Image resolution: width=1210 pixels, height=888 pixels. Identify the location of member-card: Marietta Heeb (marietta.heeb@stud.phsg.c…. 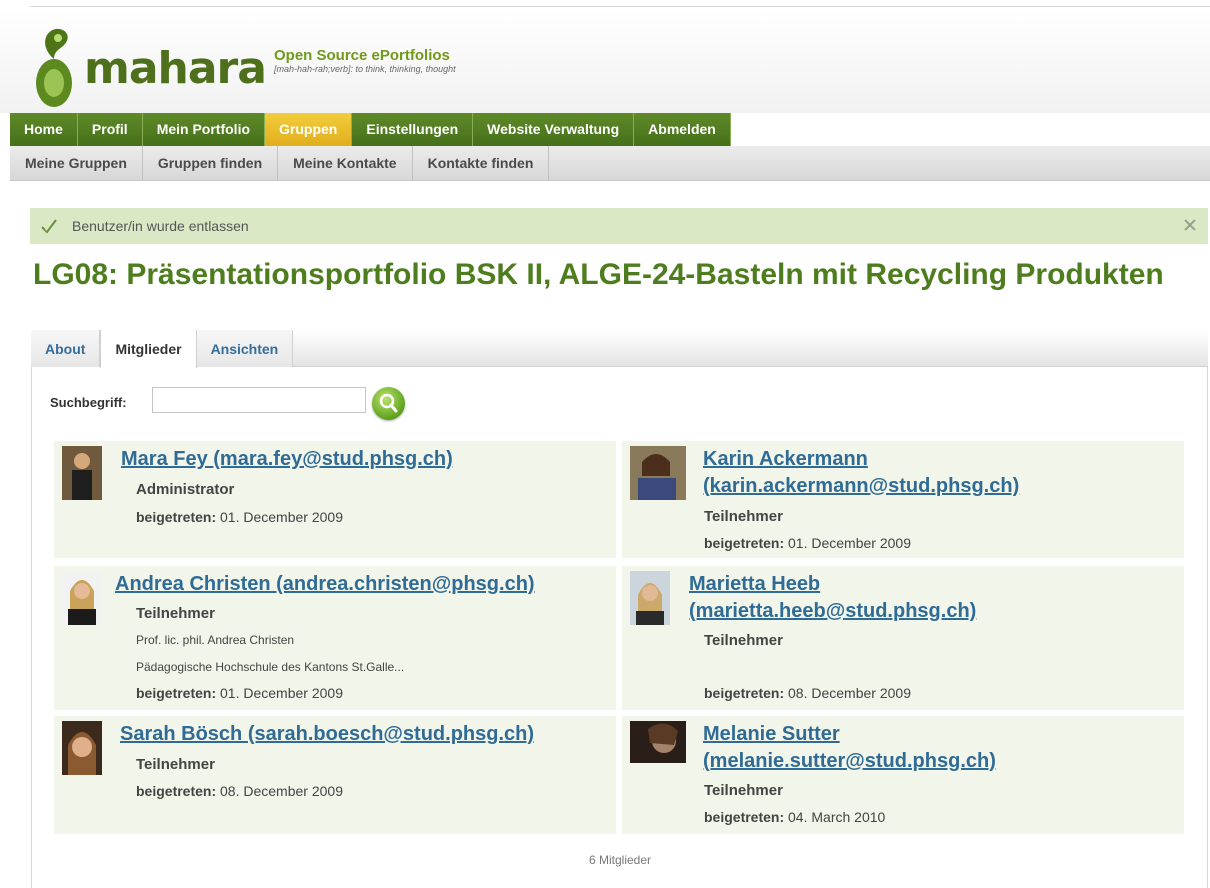
(903, 638).